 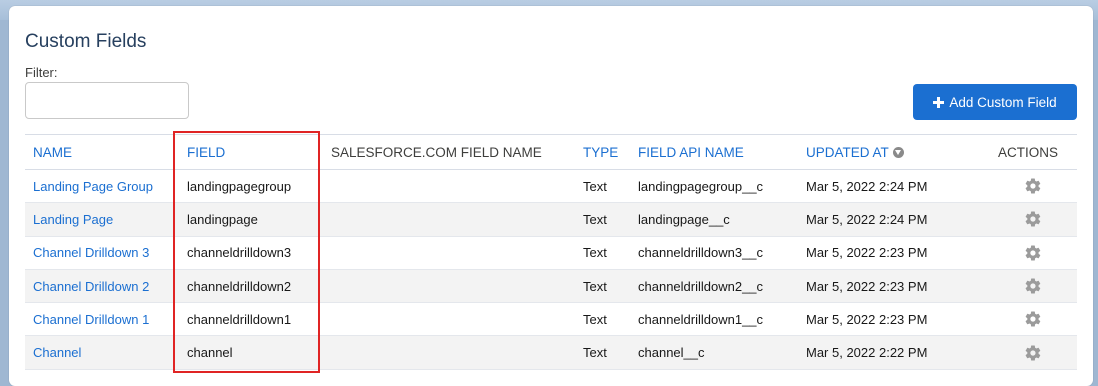 What do you see at coordinates (701, 319) in the screenshot?
I see `row-field-api-name: channeldrilldown1__c` at bounding box center [701, 319].